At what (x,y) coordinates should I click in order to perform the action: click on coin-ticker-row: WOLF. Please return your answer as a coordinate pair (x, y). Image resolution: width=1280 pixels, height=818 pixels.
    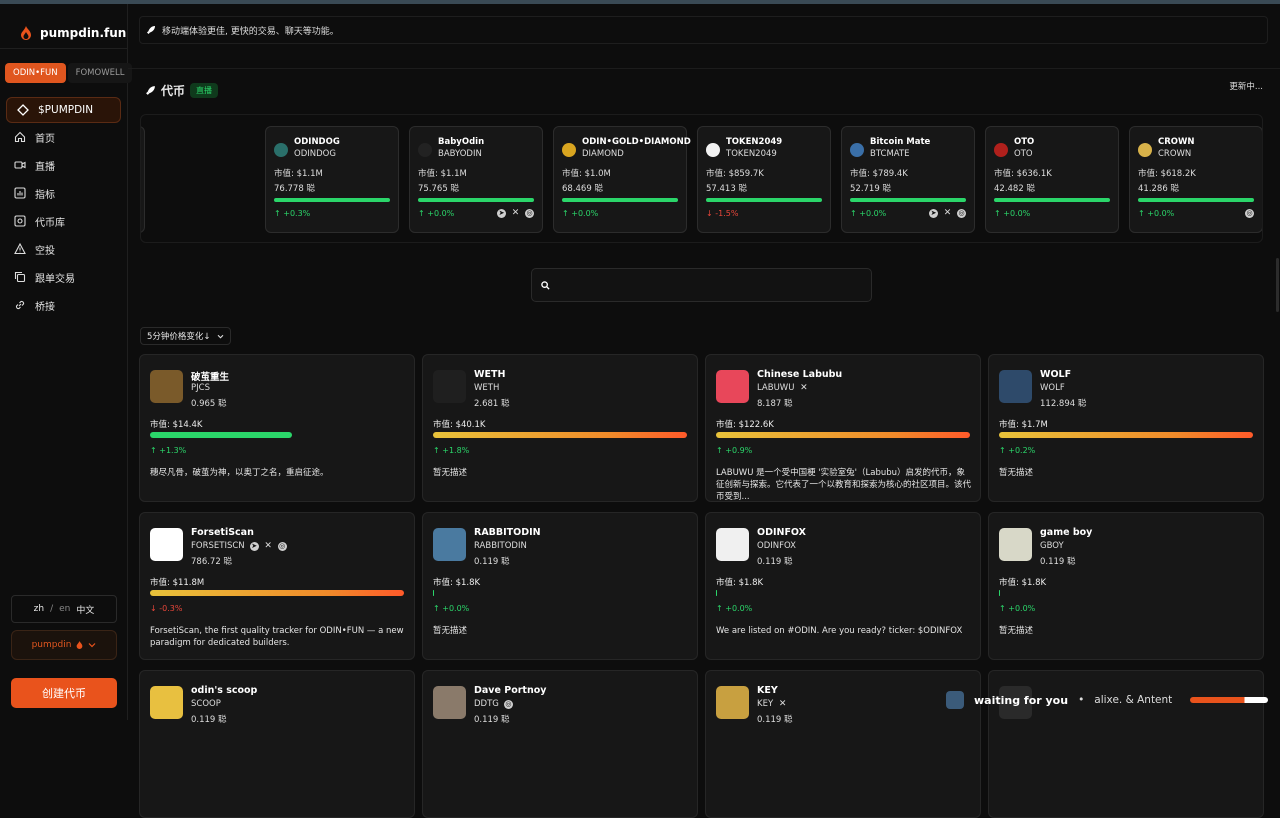
    Looking at the image, I should click on (1052, 388).